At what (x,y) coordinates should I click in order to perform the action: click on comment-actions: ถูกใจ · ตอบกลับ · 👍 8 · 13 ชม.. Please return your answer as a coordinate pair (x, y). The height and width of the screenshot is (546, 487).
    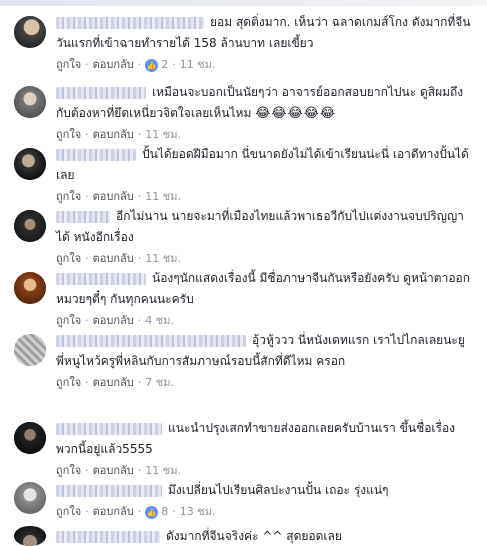
    Looking at the image, I should click on (136, 512).